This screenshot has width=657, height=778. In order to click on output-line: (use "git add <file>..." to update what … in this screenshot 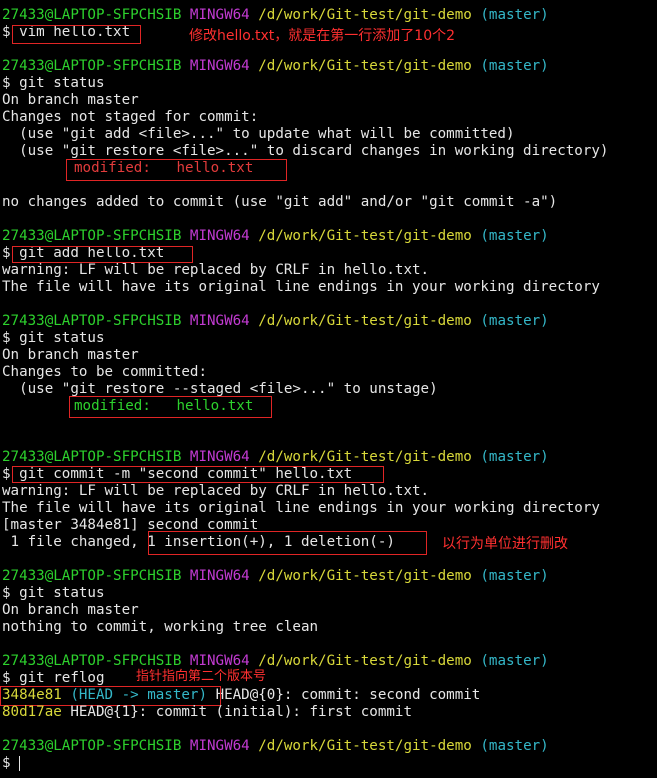, I will do `click(258, 134)`.